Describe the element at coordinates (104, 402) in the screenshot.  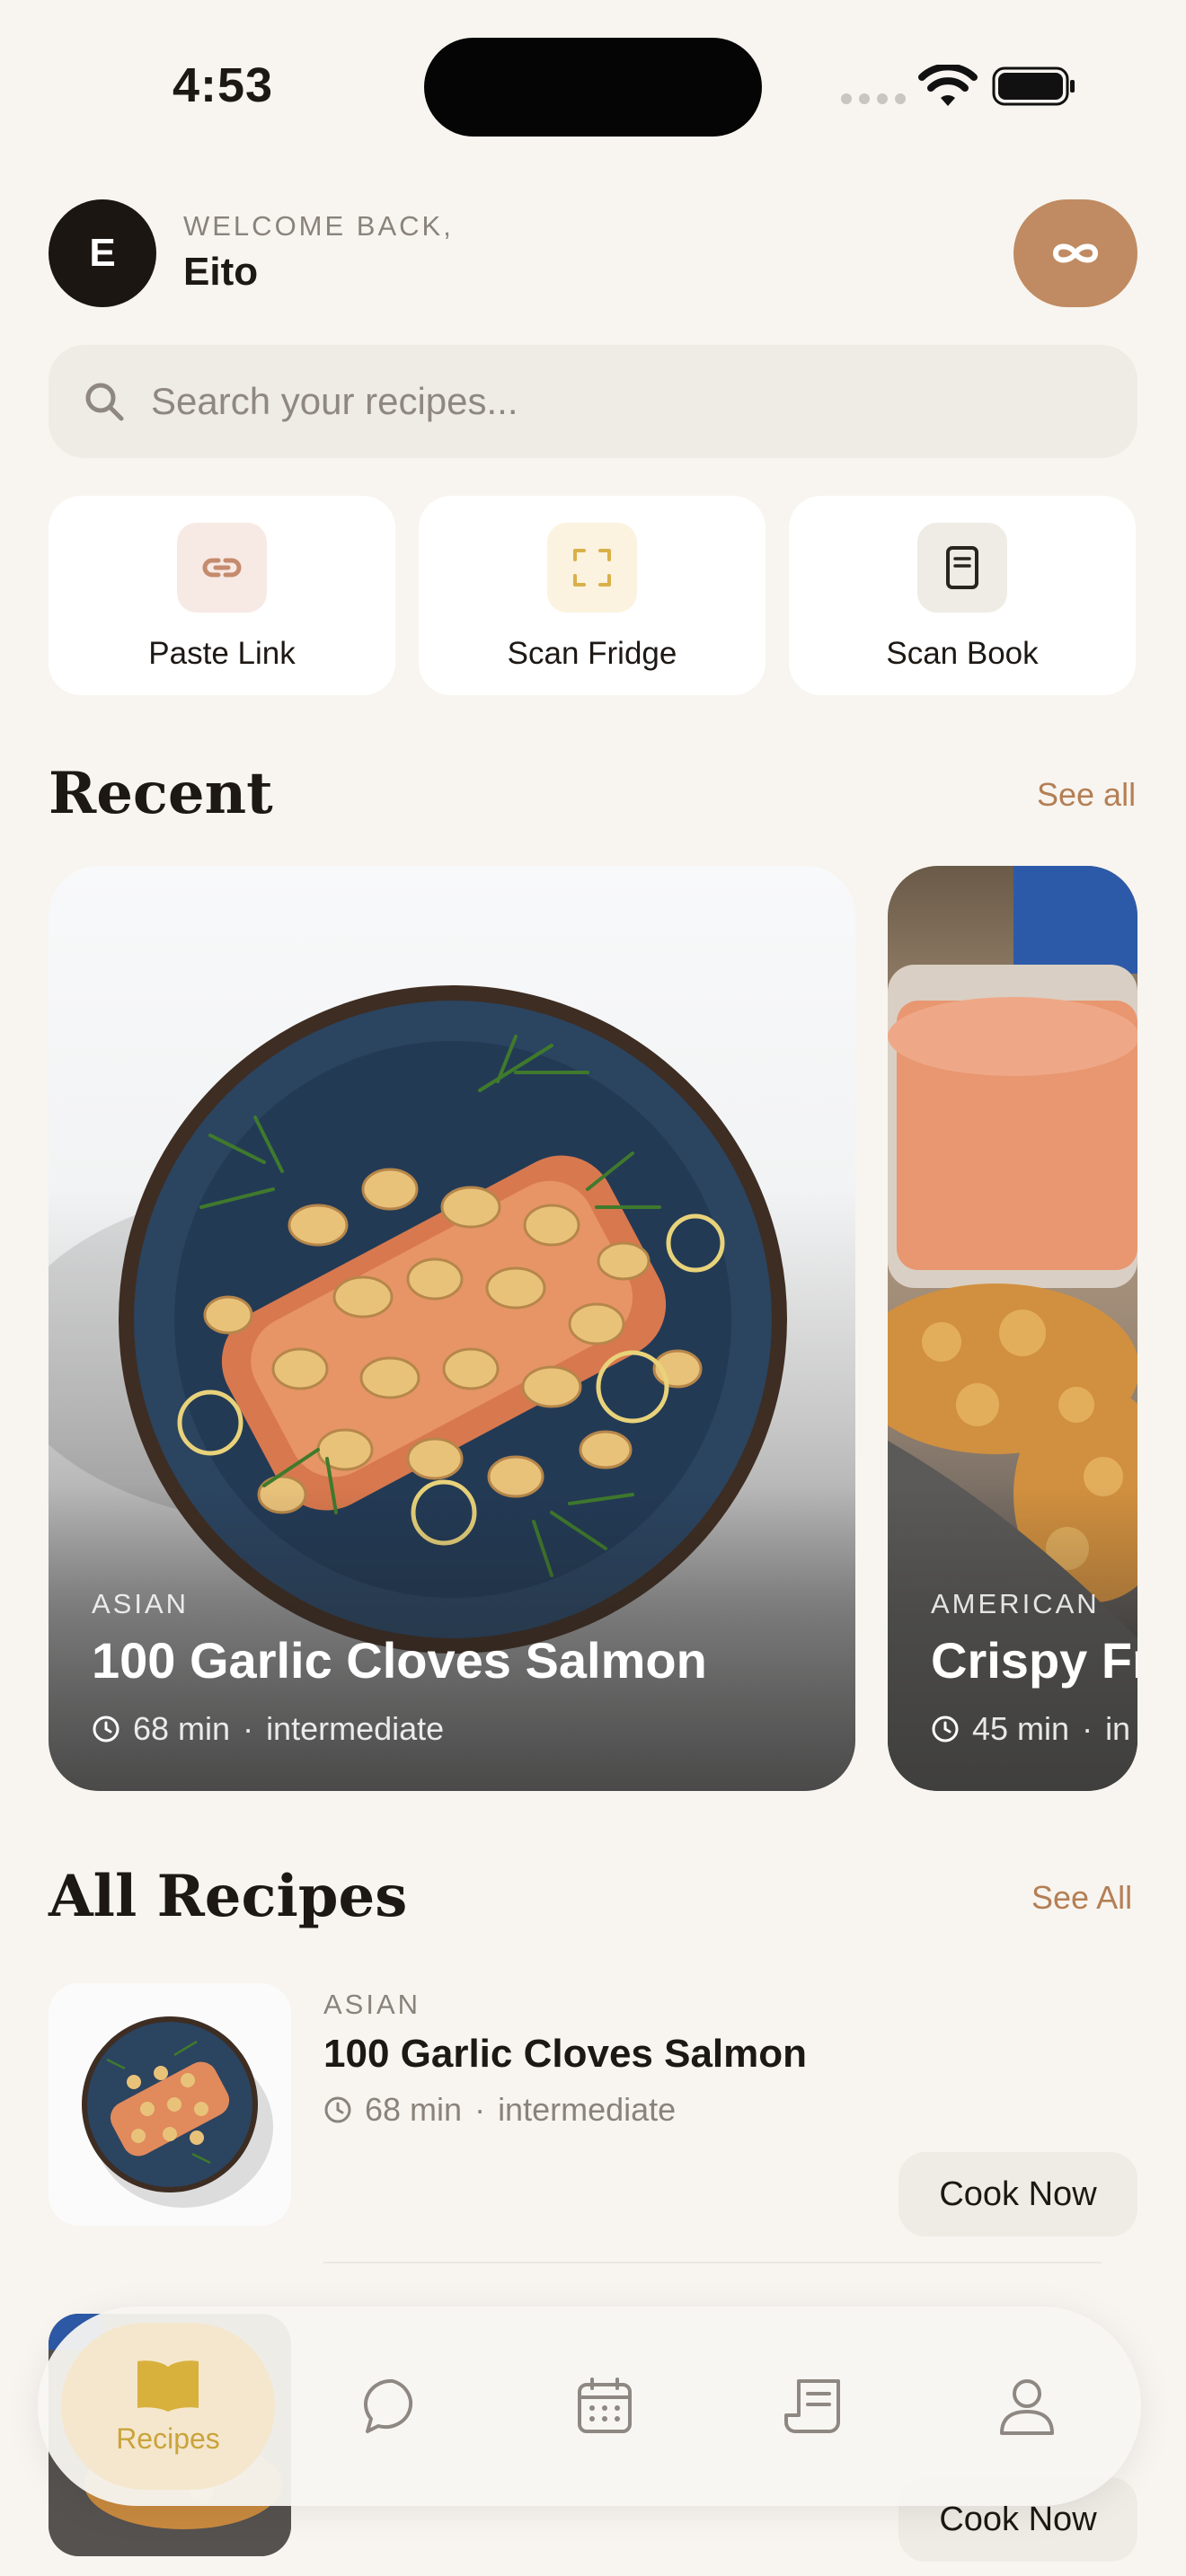
I see `search-icon` at that location.